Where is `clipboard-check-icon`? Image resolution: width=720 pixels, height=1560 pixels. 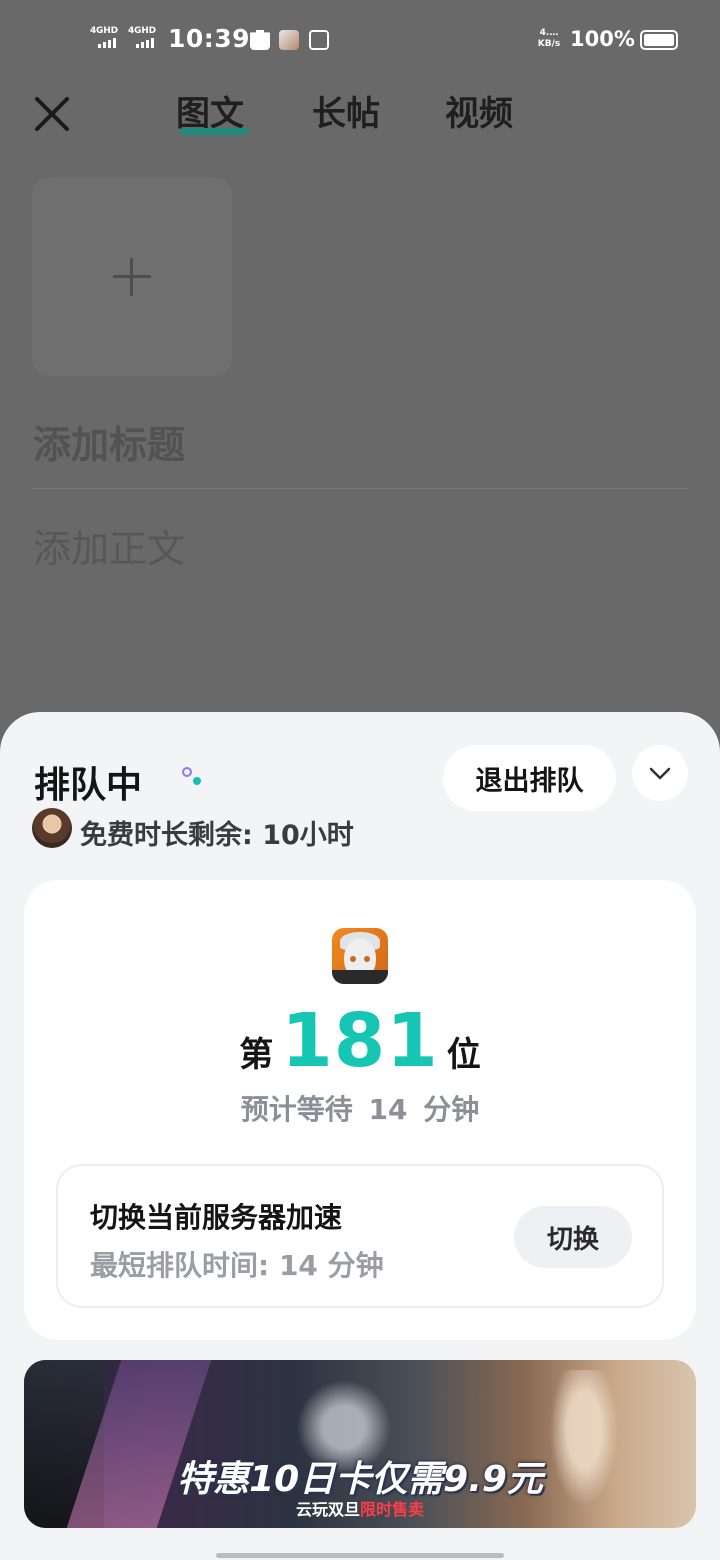 clipboard-check-icon is located at coordinates (260, 40).